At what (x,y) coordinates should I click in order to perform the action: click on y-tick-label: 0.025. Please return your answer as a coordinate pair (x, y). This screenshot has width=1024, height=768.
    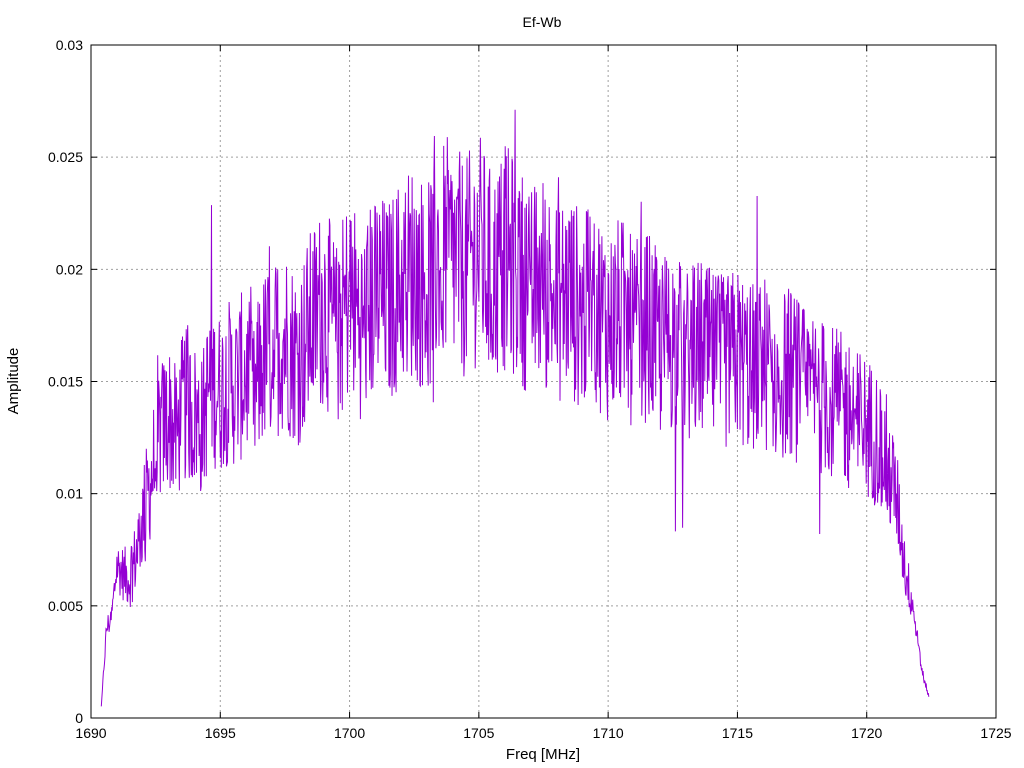
    Looking at the image, I should click on (65, 157).